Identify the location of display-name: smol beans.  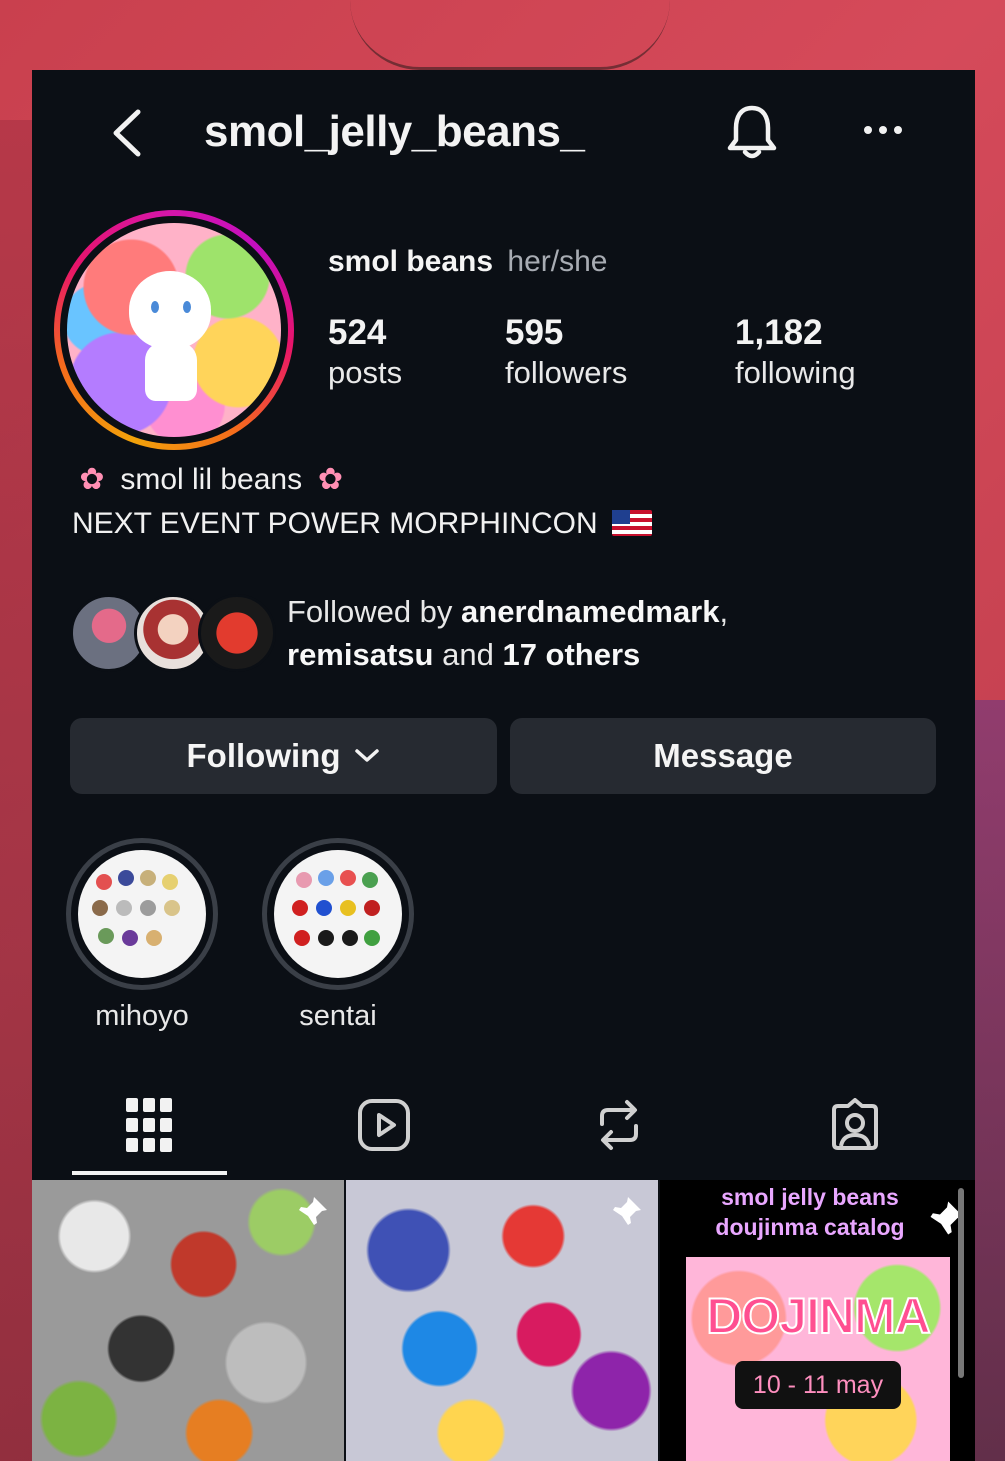
(411, 261).